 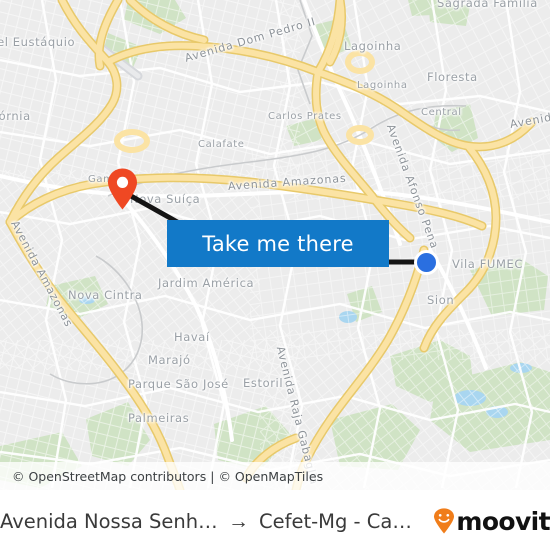 I want to click on osm-attribution-link: © OpenStreetMap contributors, so click(x=109, y=476).